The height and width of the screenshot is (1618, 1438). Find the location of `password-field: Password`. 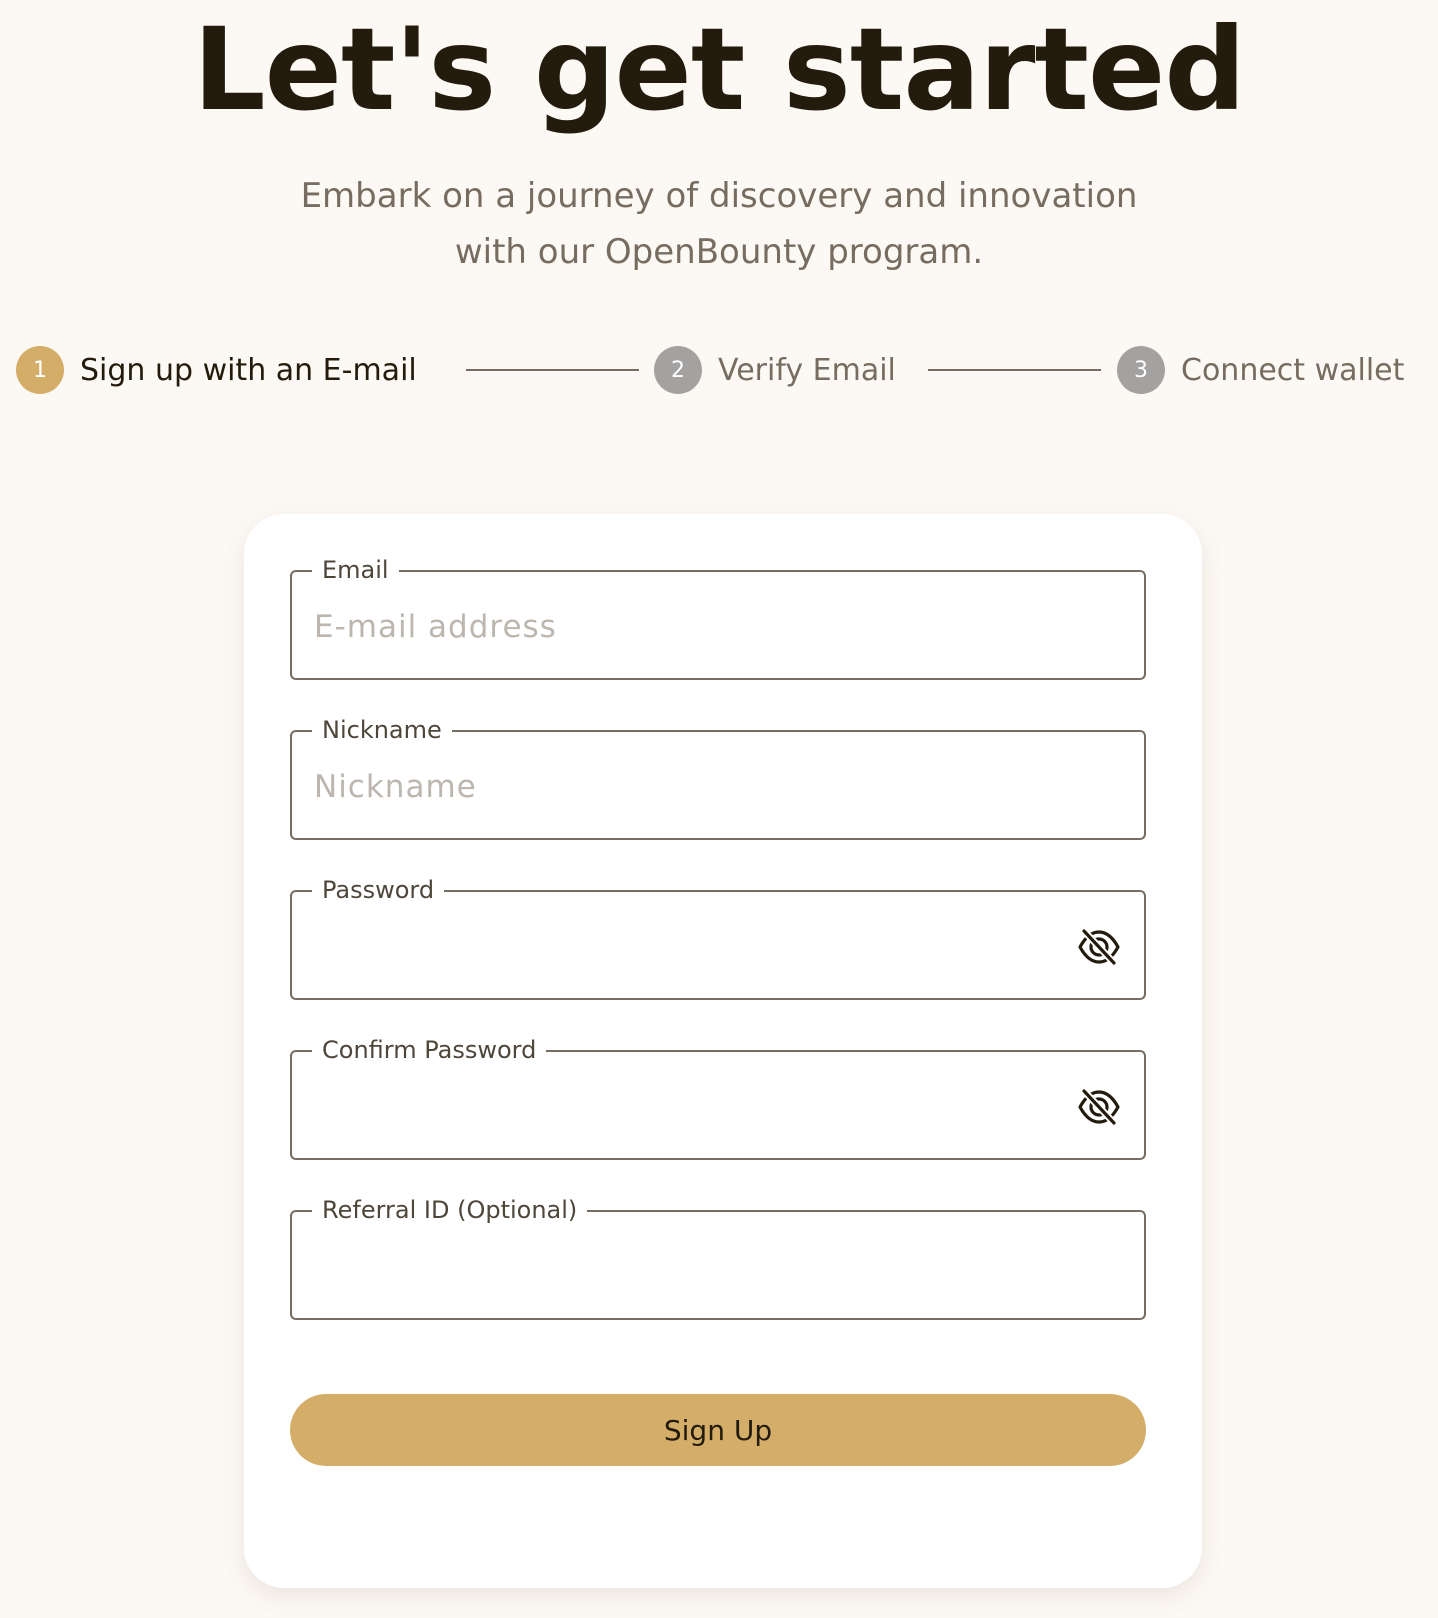

password-field: Password is located at coordinates (718, 938).